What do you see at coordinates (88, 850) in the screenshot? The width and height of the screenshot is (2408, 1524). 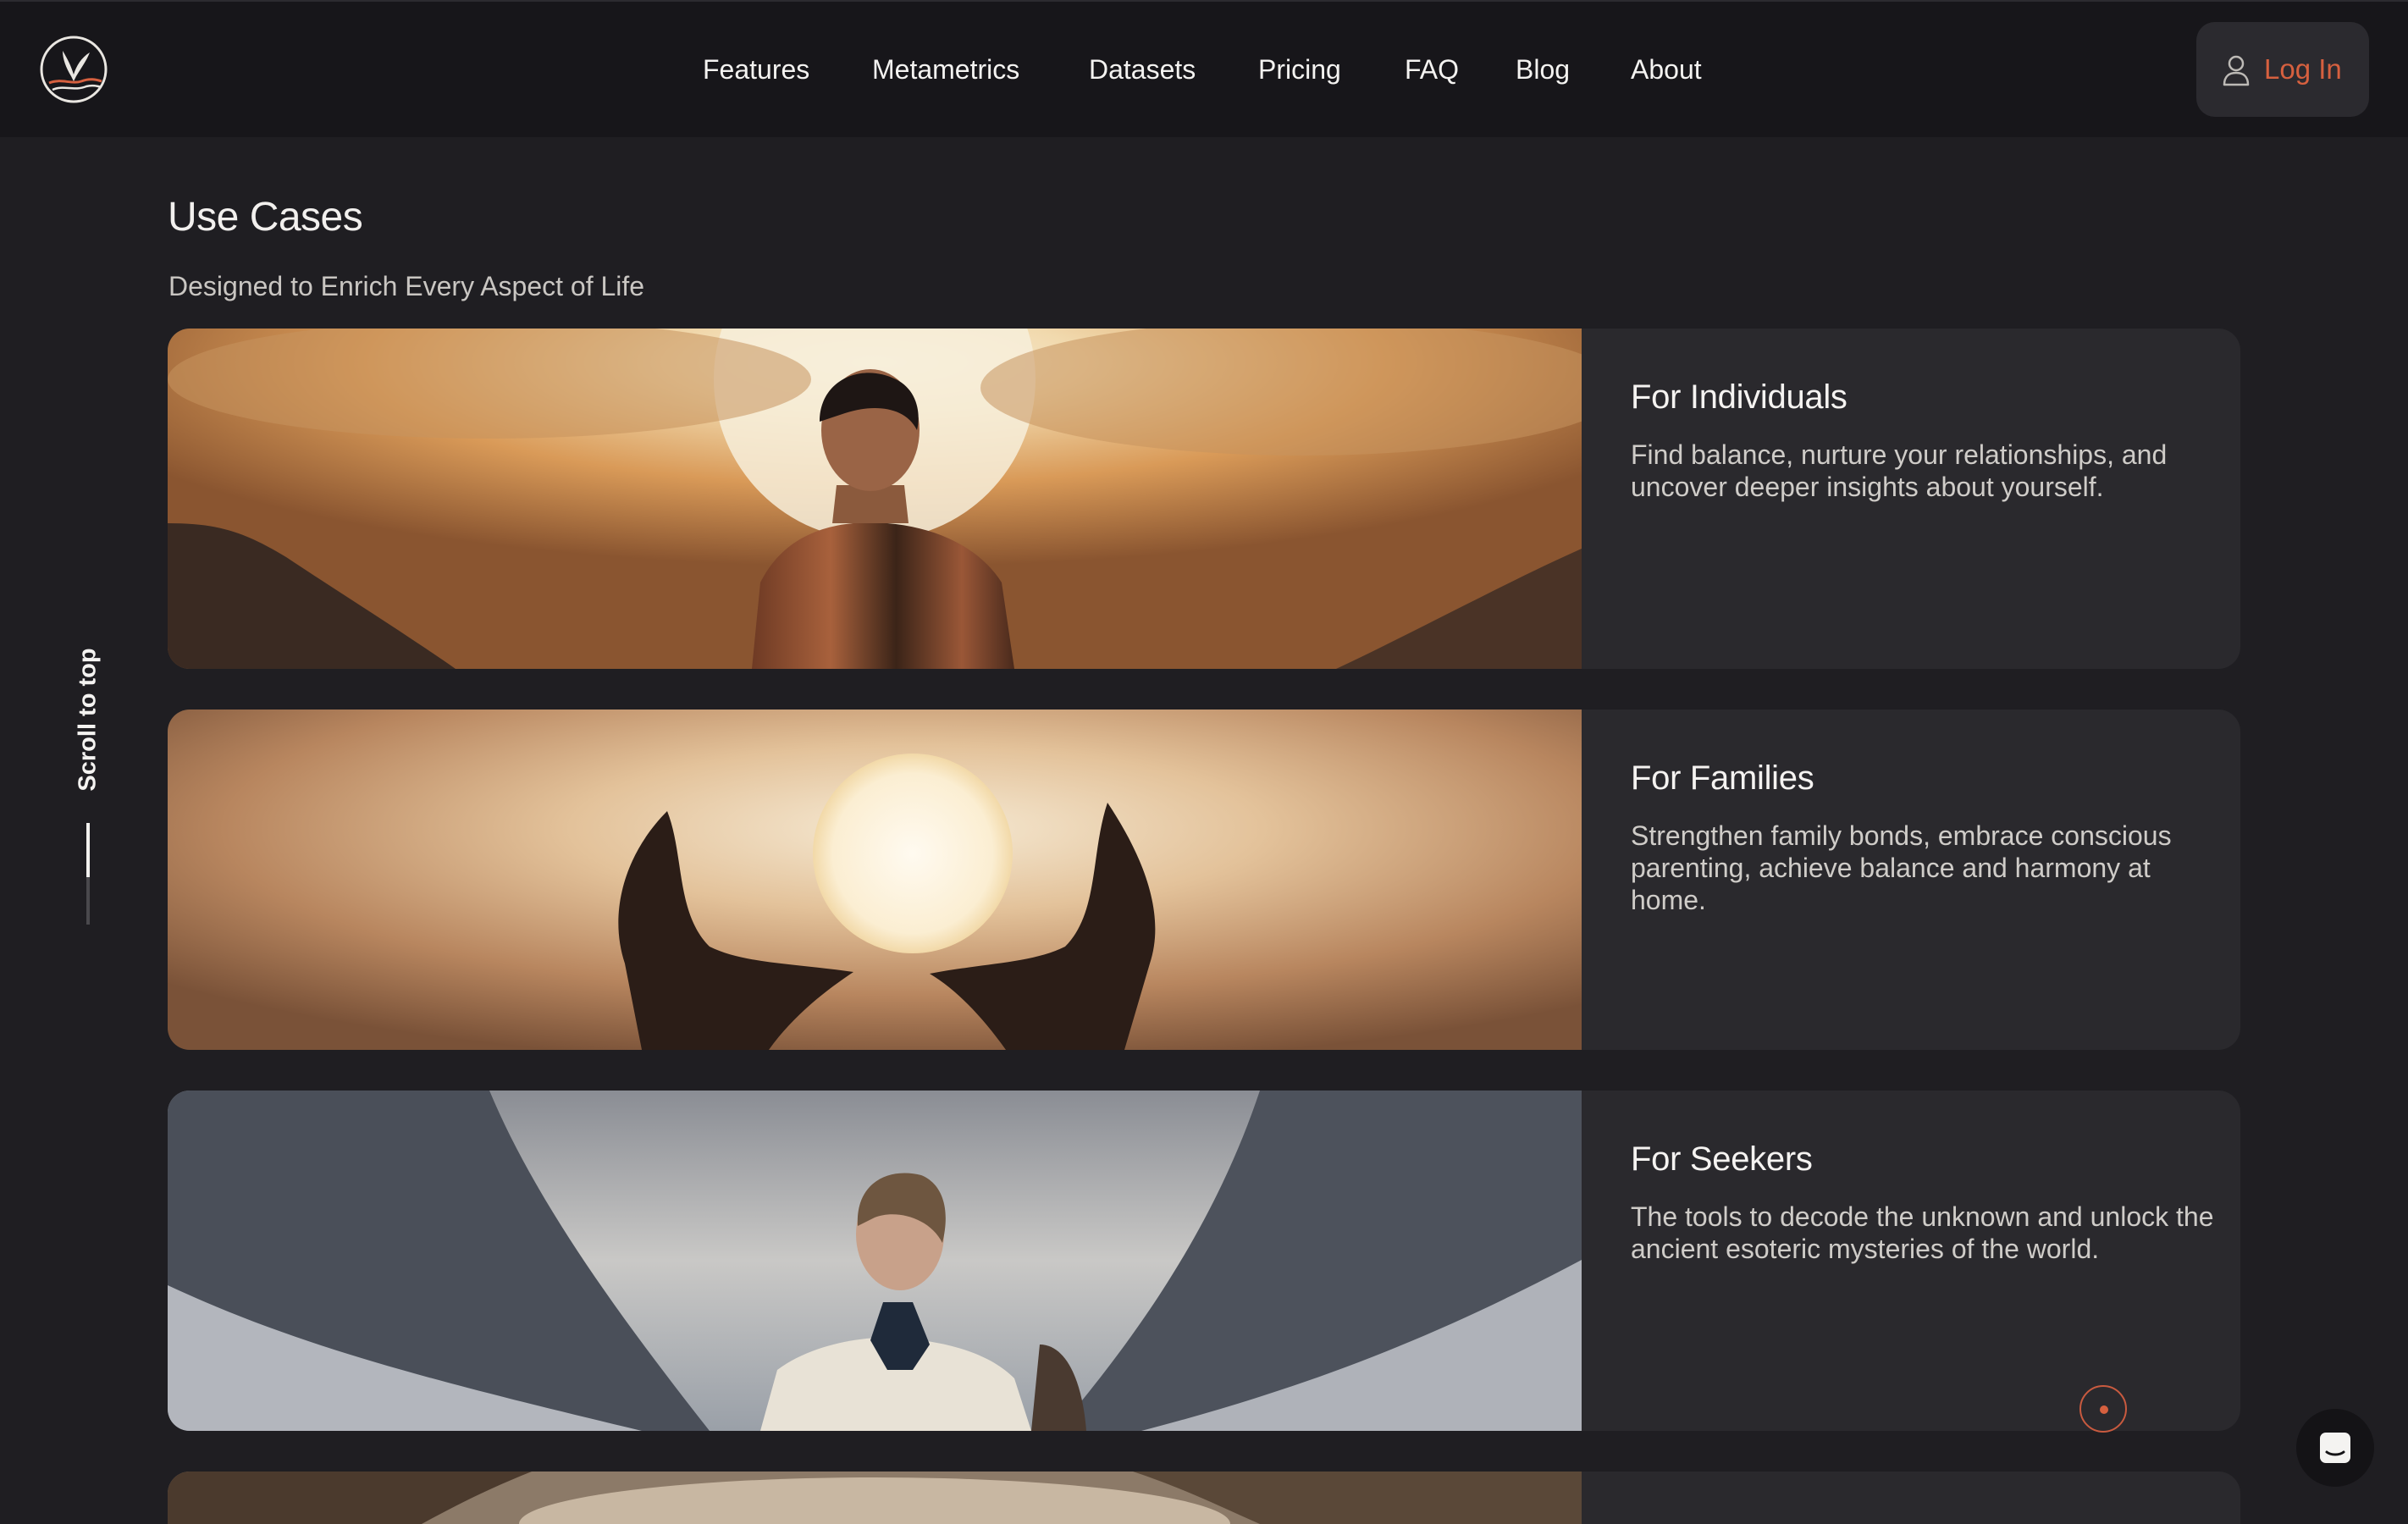 I see `scroll-progress-thumb` at bounding box center [88, 850].